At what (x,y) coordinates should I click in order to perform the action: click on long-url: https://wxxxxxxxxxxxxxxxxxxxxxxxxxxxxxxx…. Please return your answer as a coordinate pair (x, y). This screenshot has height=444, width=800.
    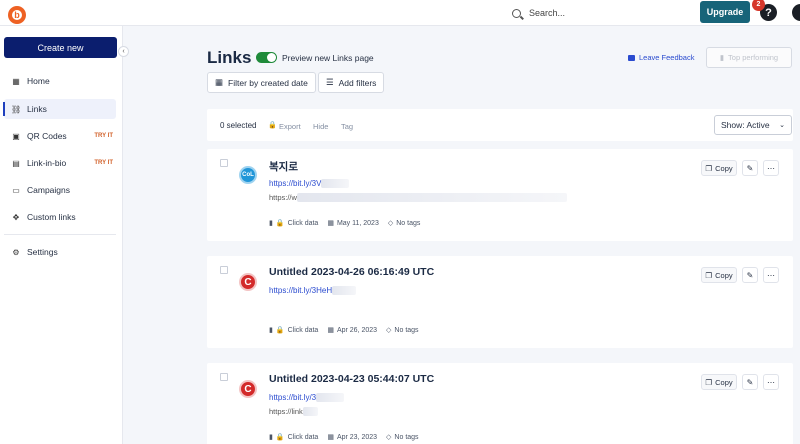
    Looking at the image, I should click on (418, 197).